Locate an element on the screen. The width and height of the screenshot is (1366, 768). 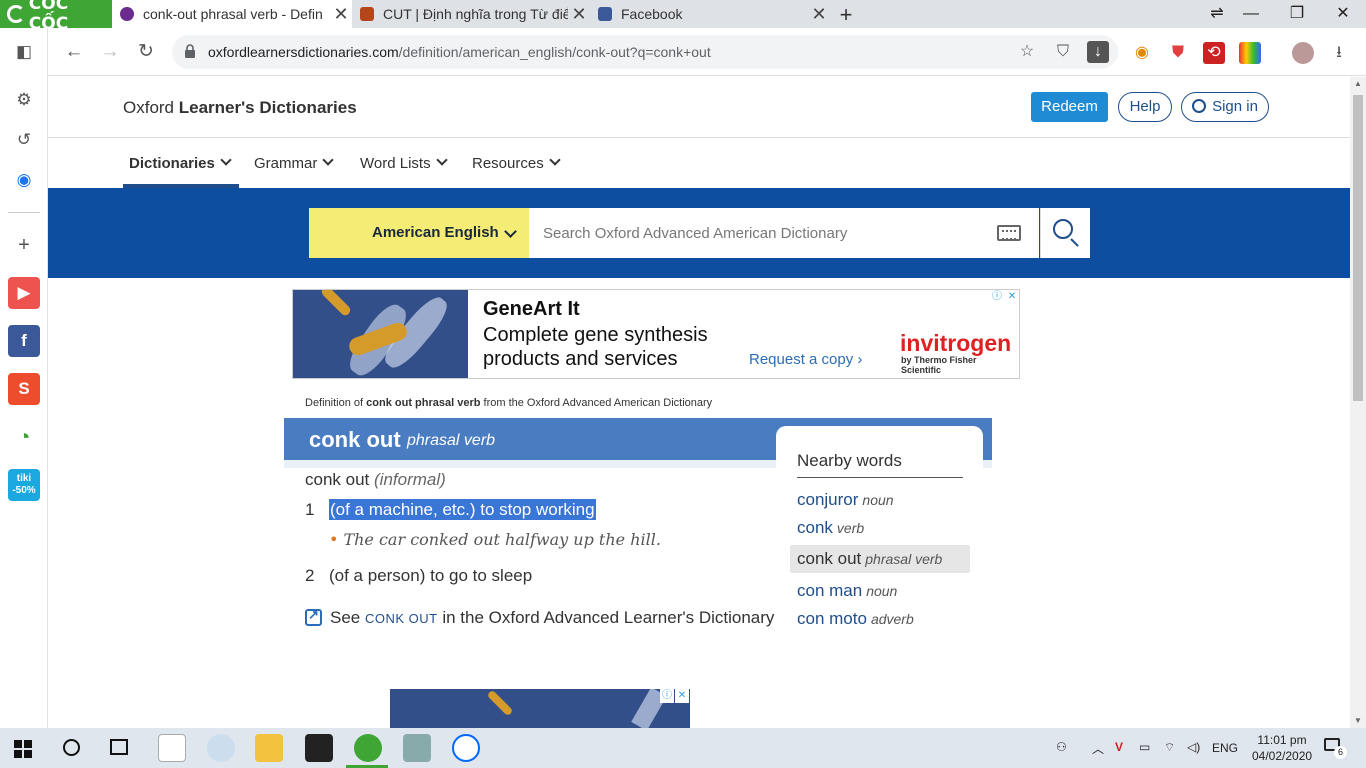
add-icon: + is located at coordinates (24, 245).